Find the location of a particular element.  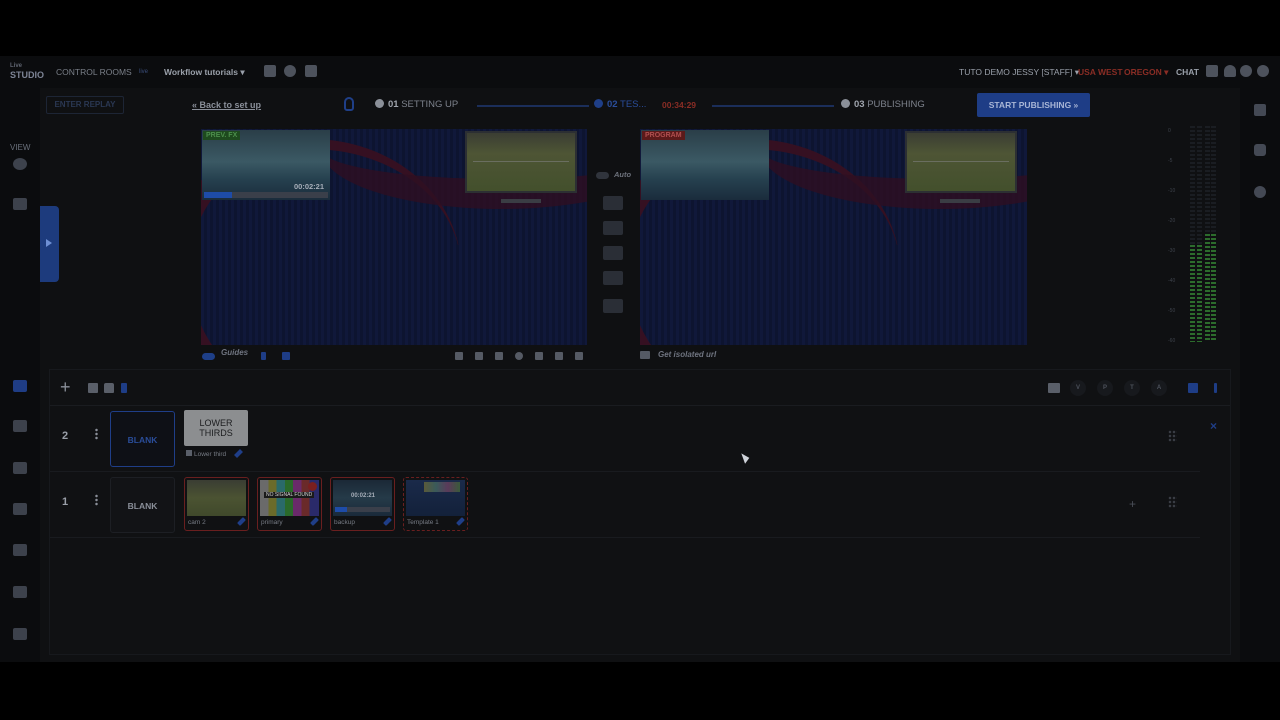

preview-monitor: 00:02:21 PREV. FX is located at coordinates (394, 237).